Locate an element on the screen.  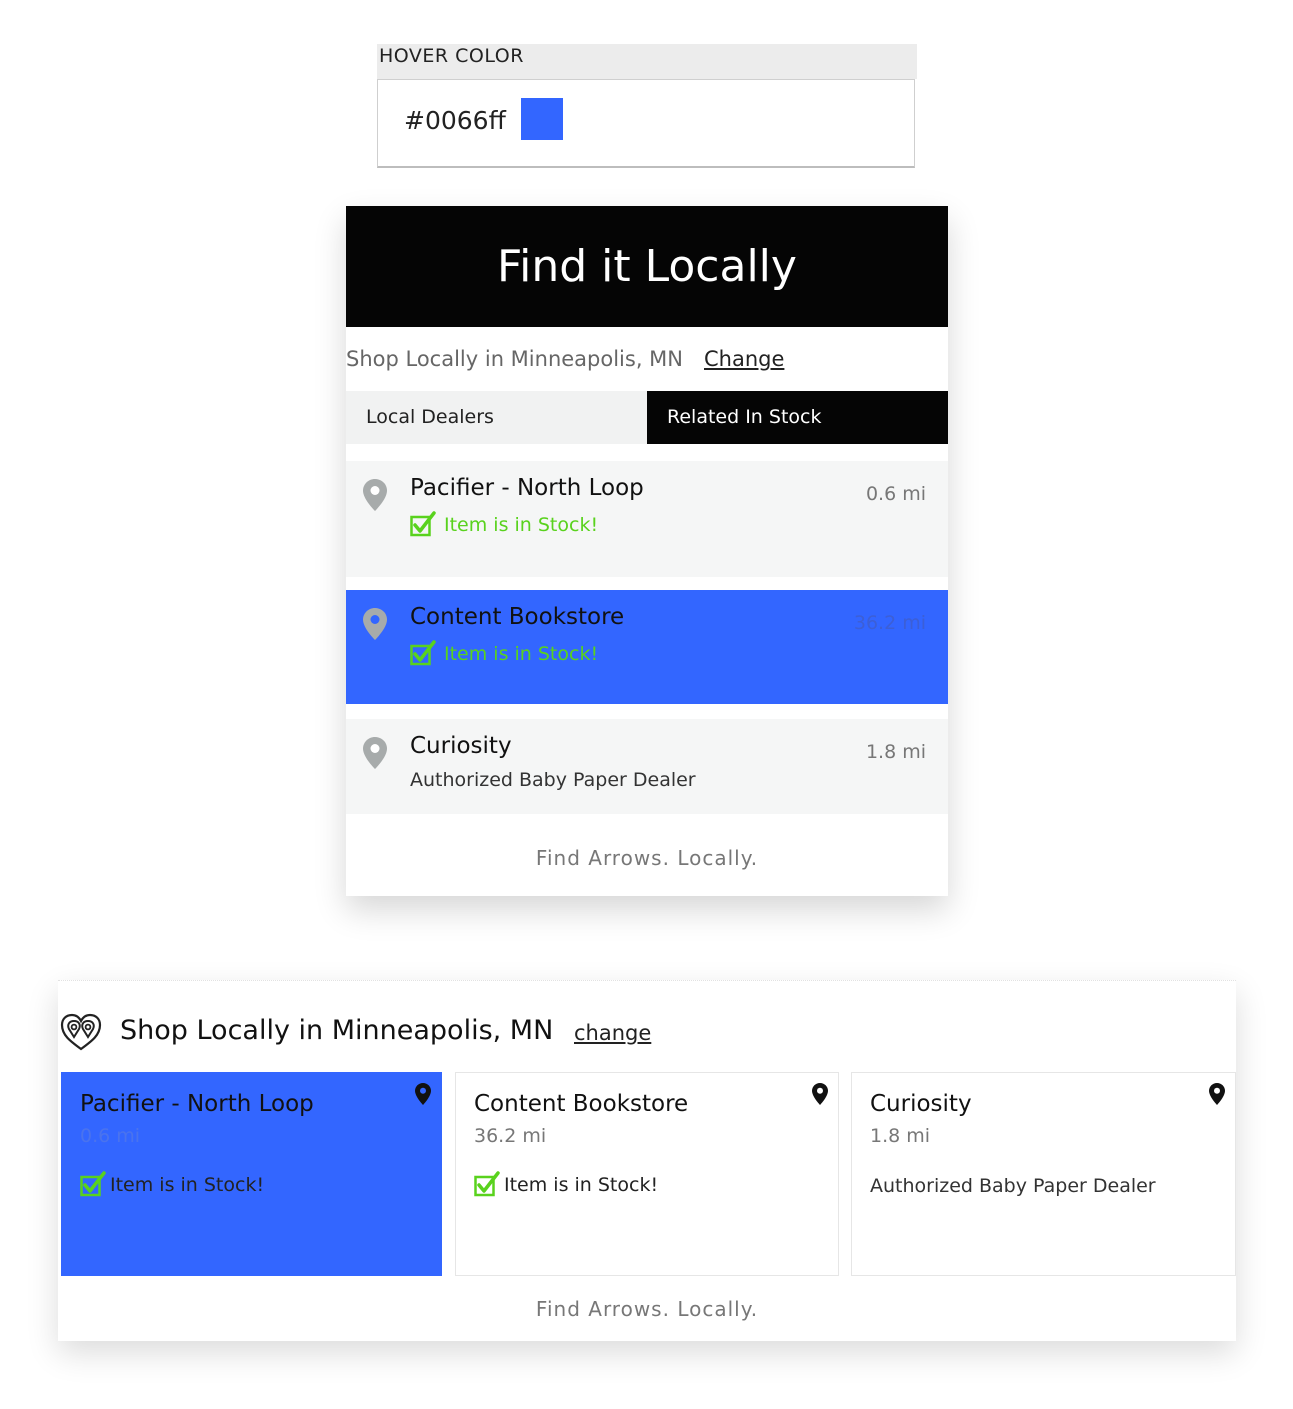
hover-color-value: #0066ff is located at coordinates (455, 120).